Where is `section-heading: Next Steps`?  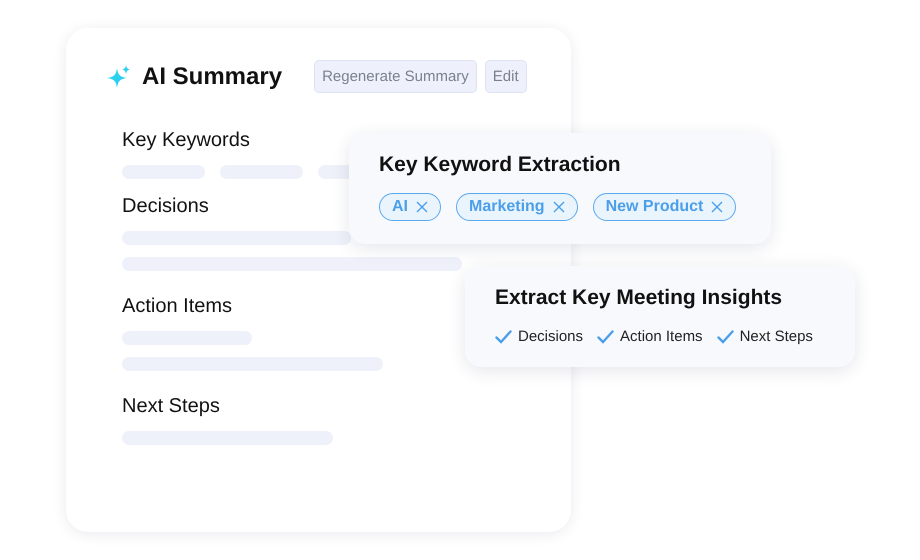
section-heading: Next Steps is located at coordinates (171, 406).